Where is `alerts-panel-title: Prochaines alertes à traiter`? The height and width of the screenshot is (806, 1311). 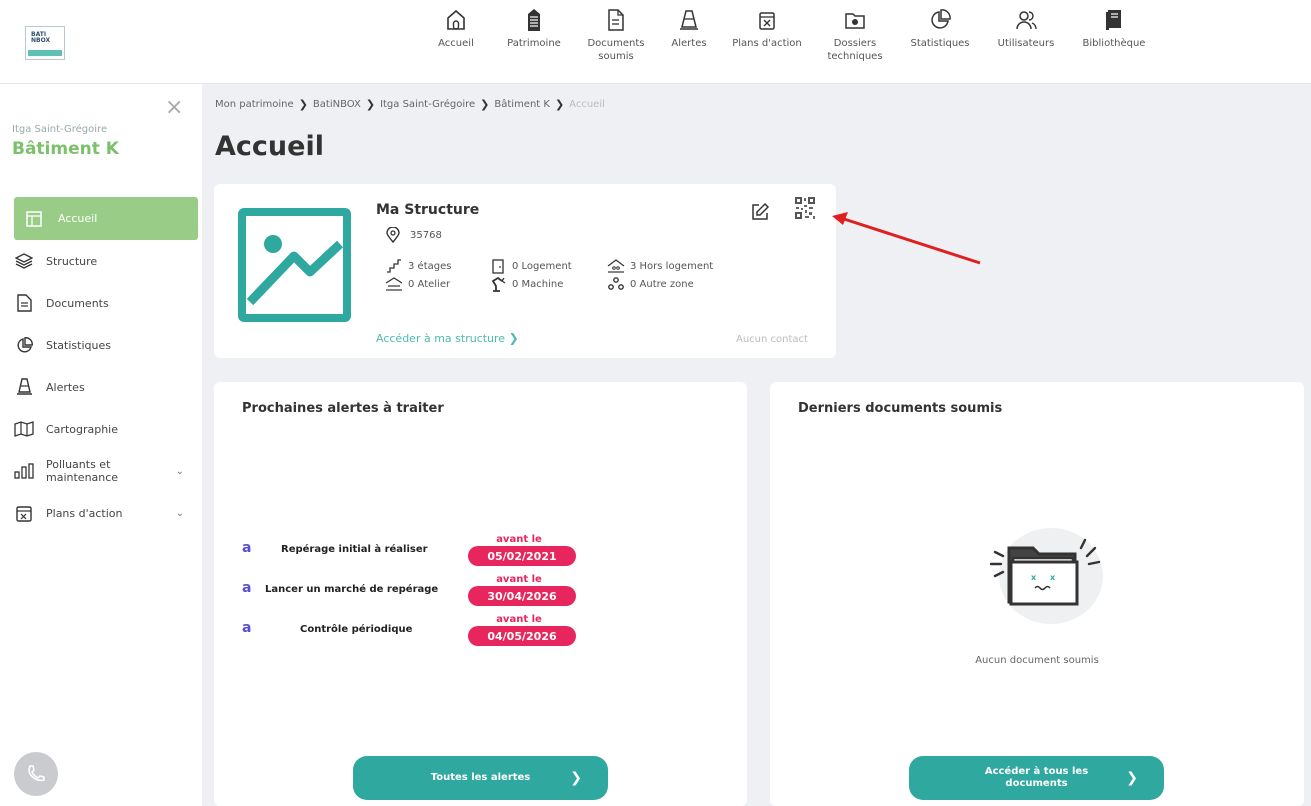
alerts-panel-title: Prochaines alertes à traiter is located at coordinates (343, 408).